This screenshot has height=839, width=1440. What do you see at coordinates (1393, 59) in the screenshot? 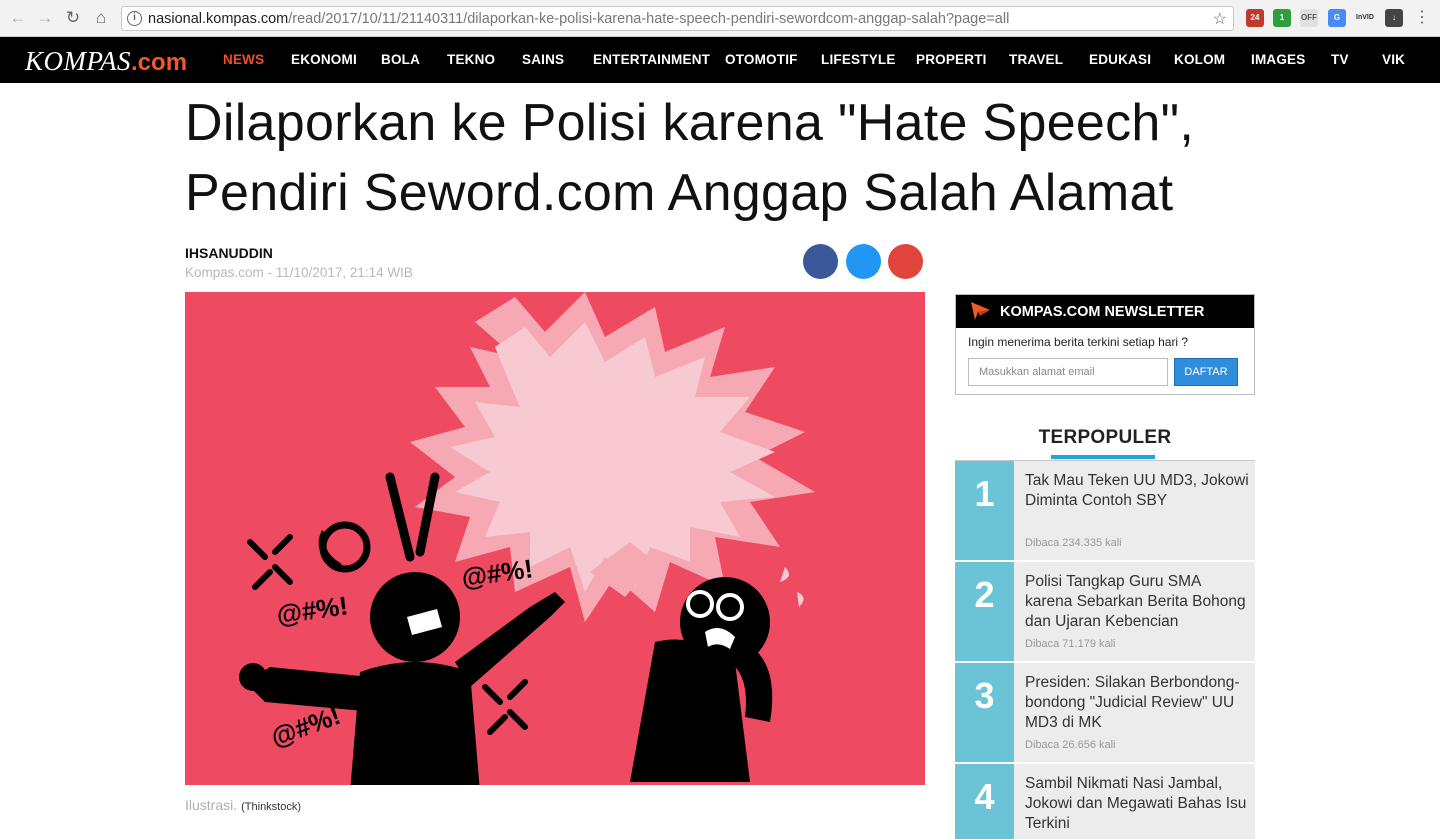
I see `nav-vik: VIK` at bounding box center [1393, 59].